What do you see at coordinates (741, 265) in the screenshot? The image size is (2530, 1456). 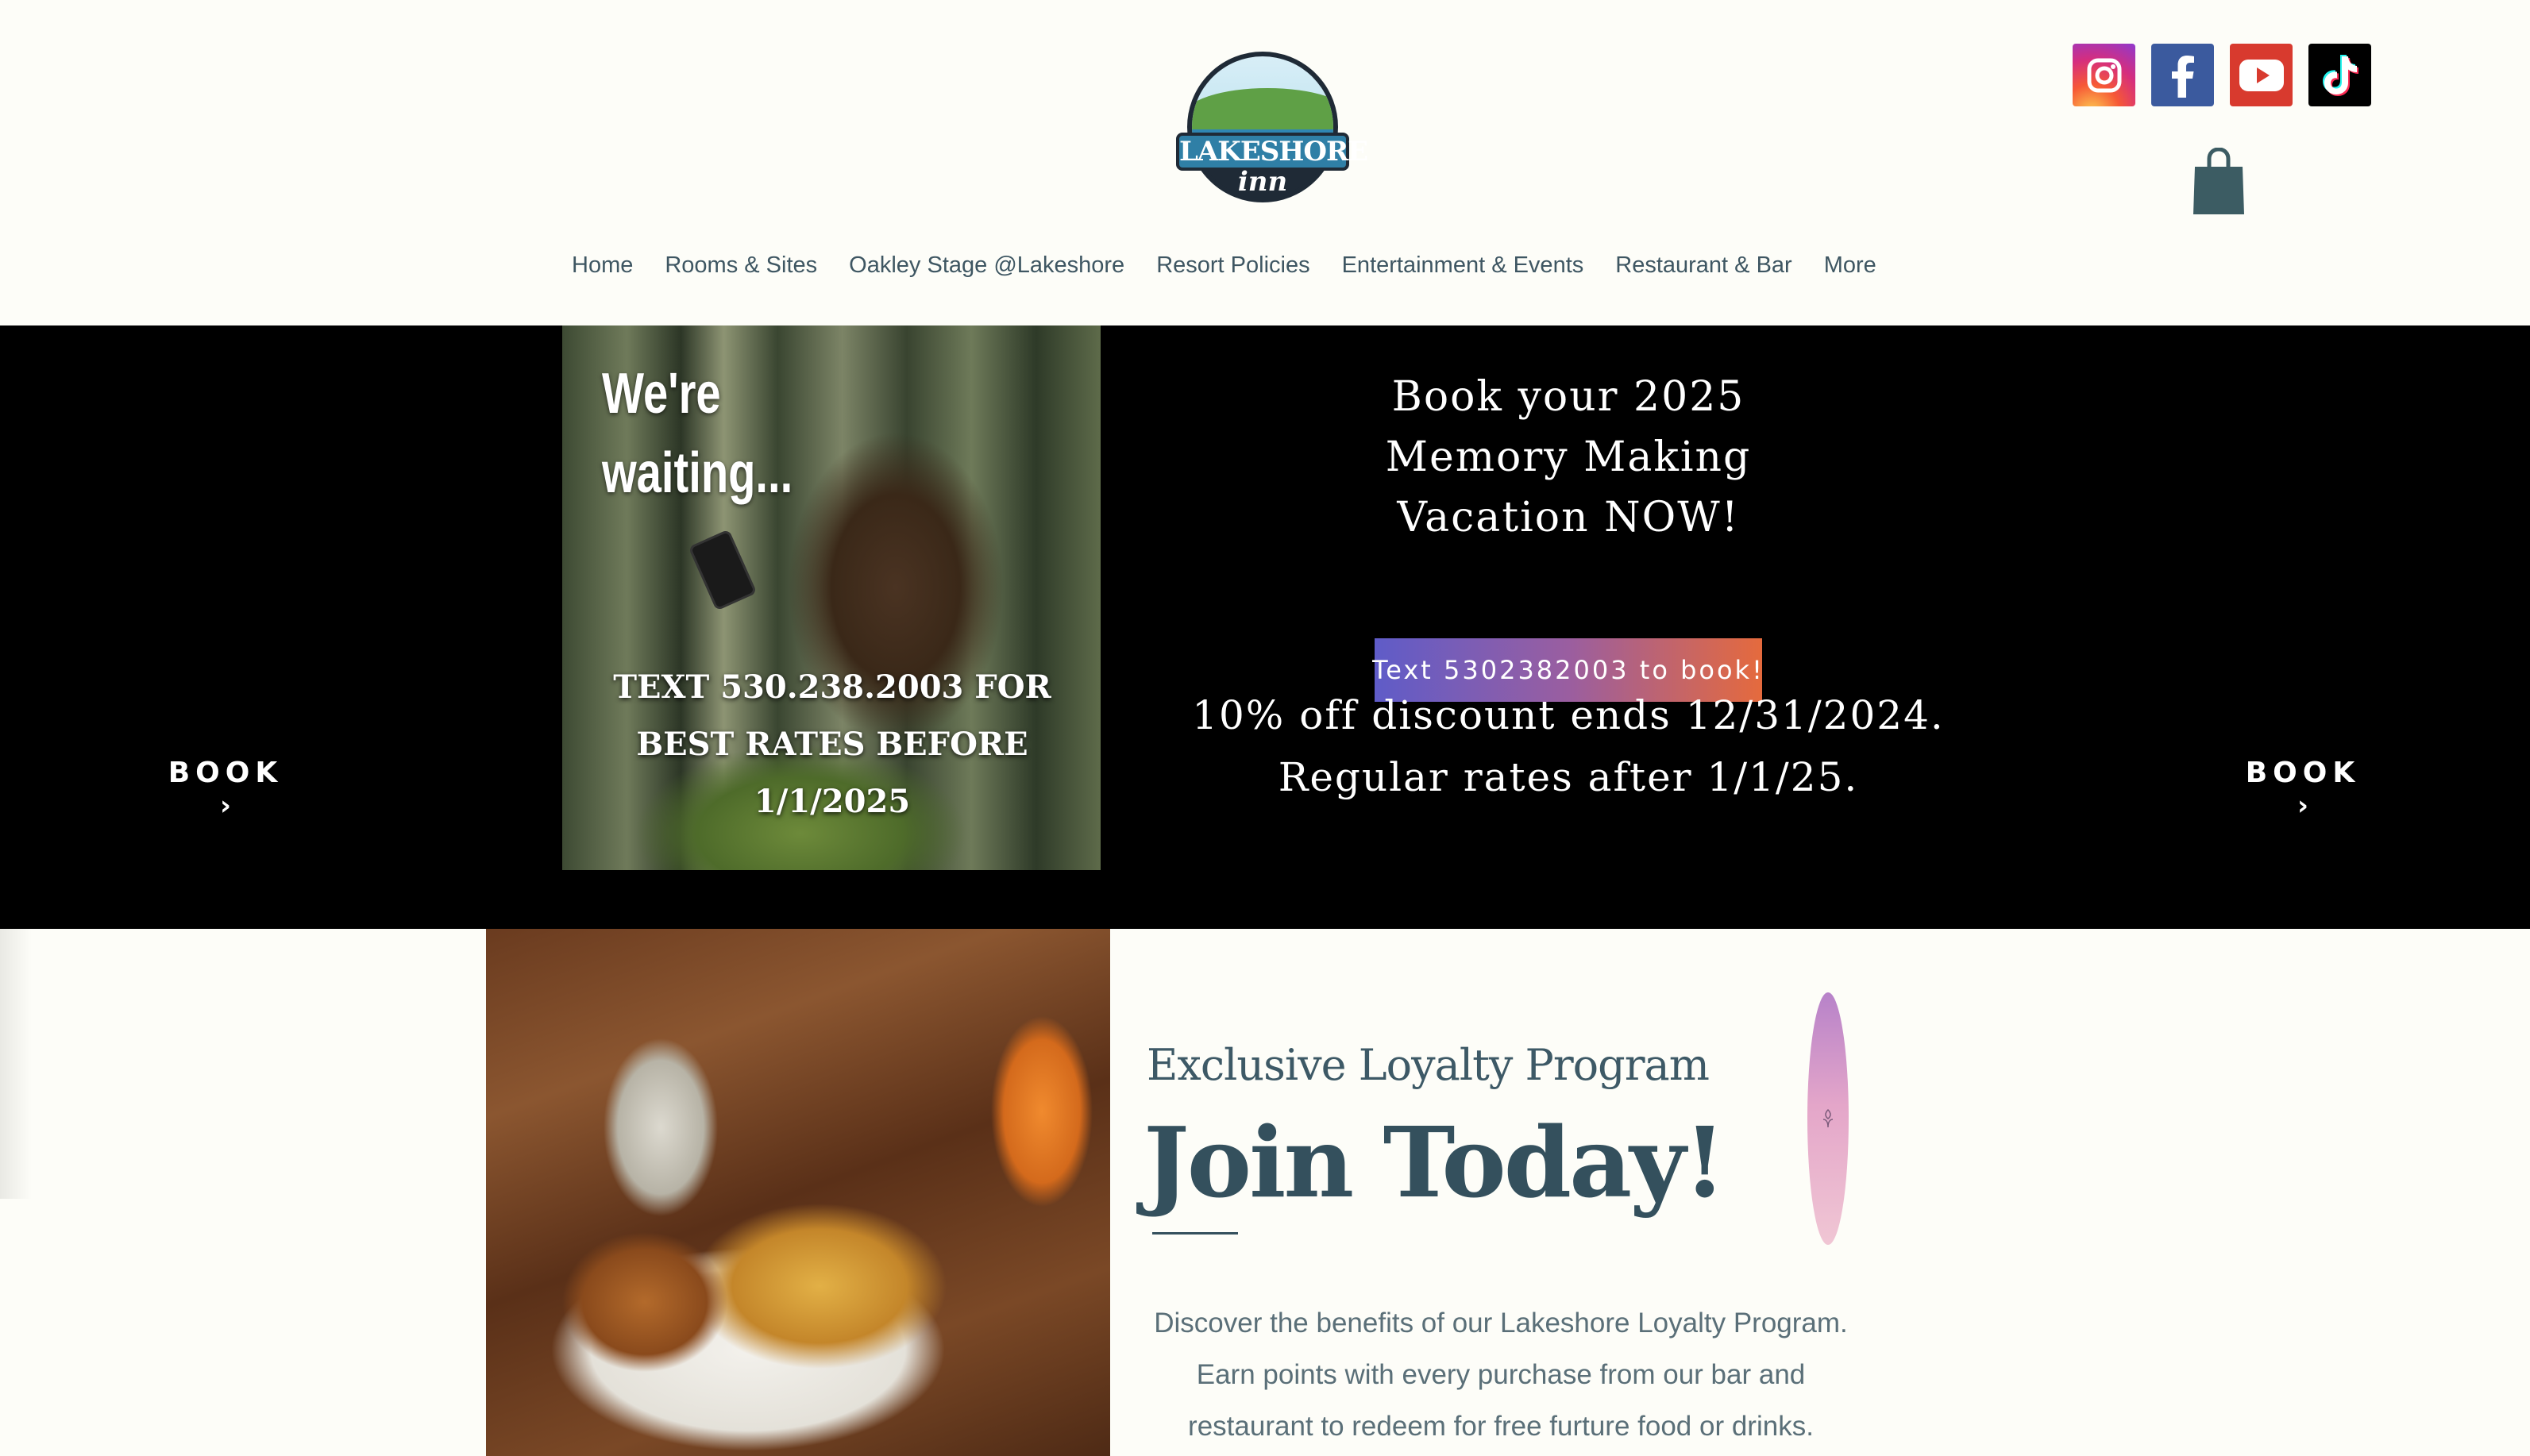 I see `nav-rooms-sites: Rooms & Sites` at bounding box center [741, 265].